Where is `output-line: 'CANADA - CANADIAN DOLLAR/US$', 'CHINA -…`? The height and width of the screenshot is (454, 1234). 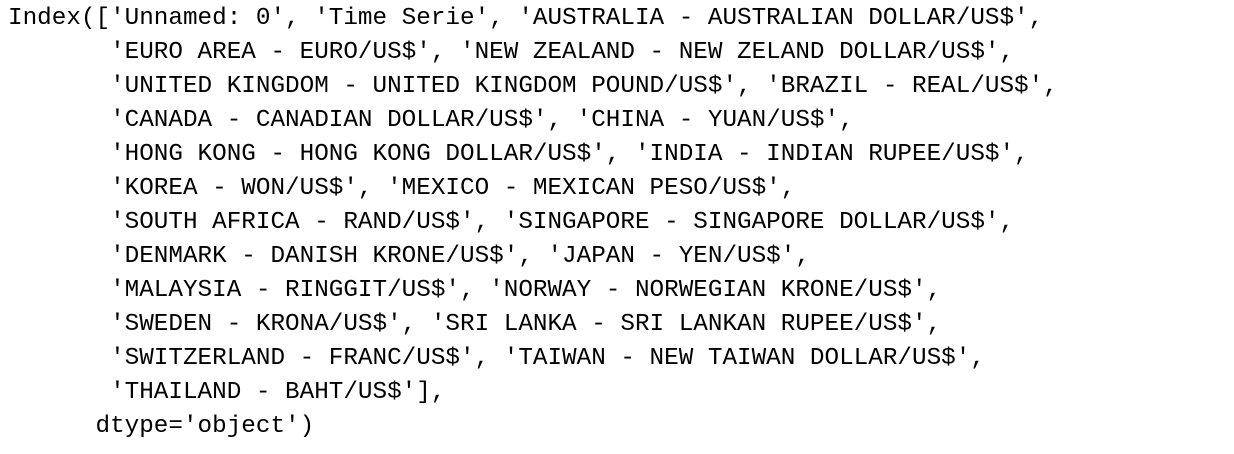 output-line: 'CANADA - CANADIAN DOLLAR/US$', 'CHINA -… is located at coordinates (431, 120).